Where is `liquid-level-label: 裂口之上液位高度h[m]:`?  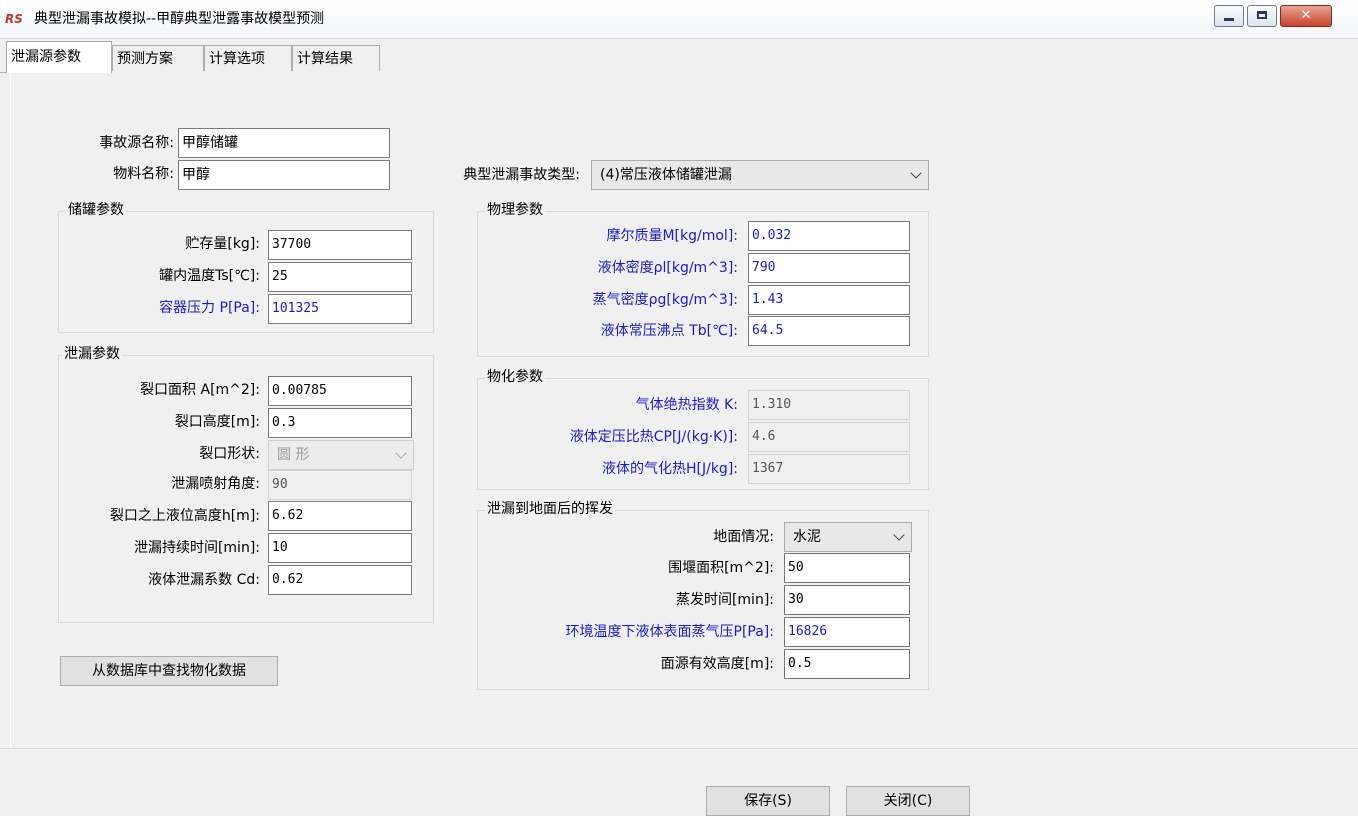 liquid-level-label: 裂口之上液位高度h[m]: is located at coordinates (184, 516).